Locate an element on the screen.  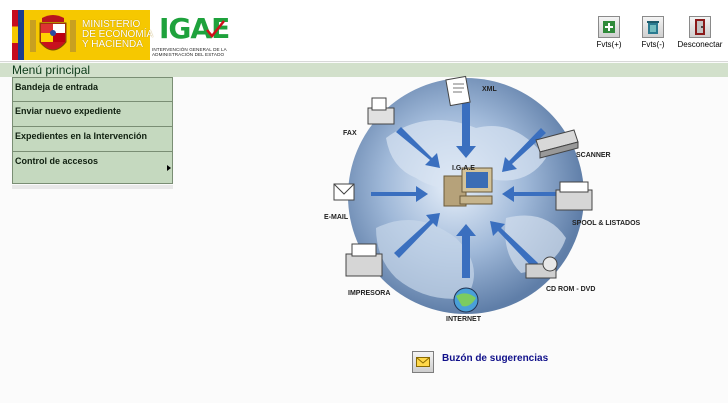
xml-document-icon is located at coordinates (458, 91).